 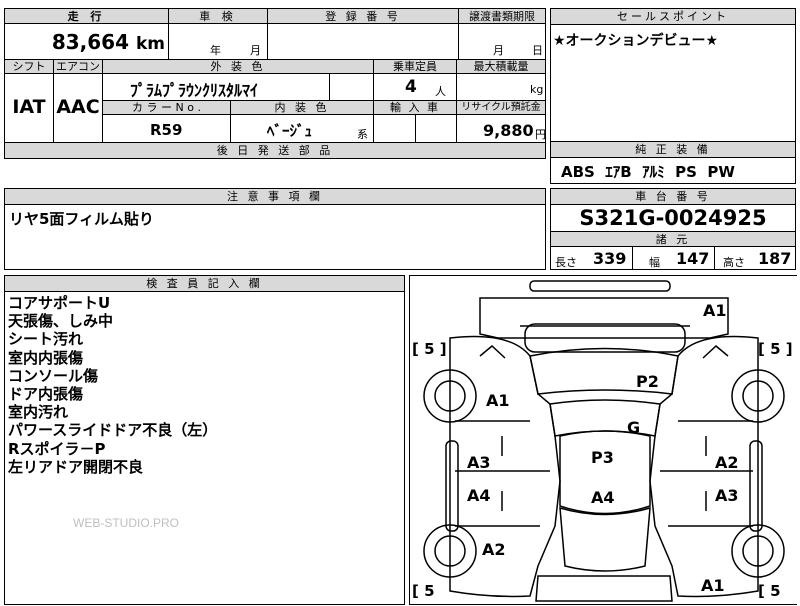 What do you see at coordinates (29, 107) in the screenshot?
I see `shift-value: IAT` at bounding box center [29, 107].